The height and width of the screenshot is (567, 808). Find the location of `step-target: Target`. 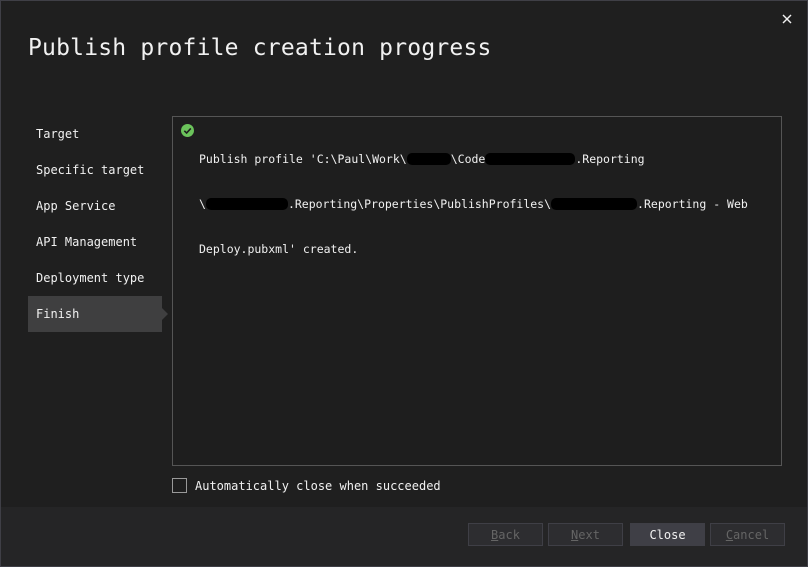

step-target: Target is located at coordinates (98, 134).